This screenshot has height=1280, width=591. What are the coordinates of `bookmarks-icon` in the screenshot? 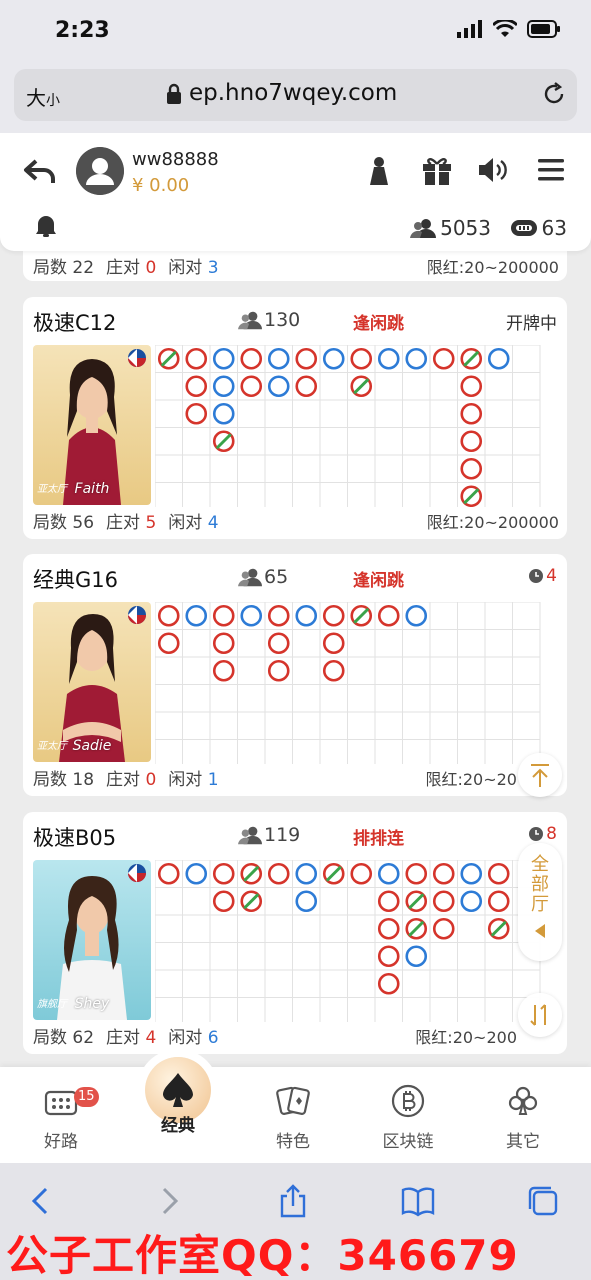 It's located at (418, 1201).